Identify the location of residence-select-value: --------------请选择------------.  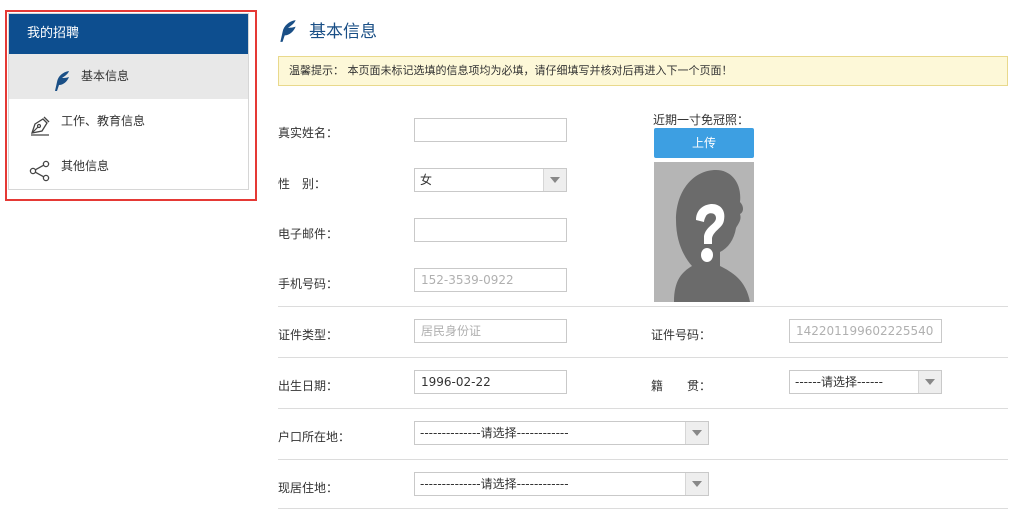
(494, 484).